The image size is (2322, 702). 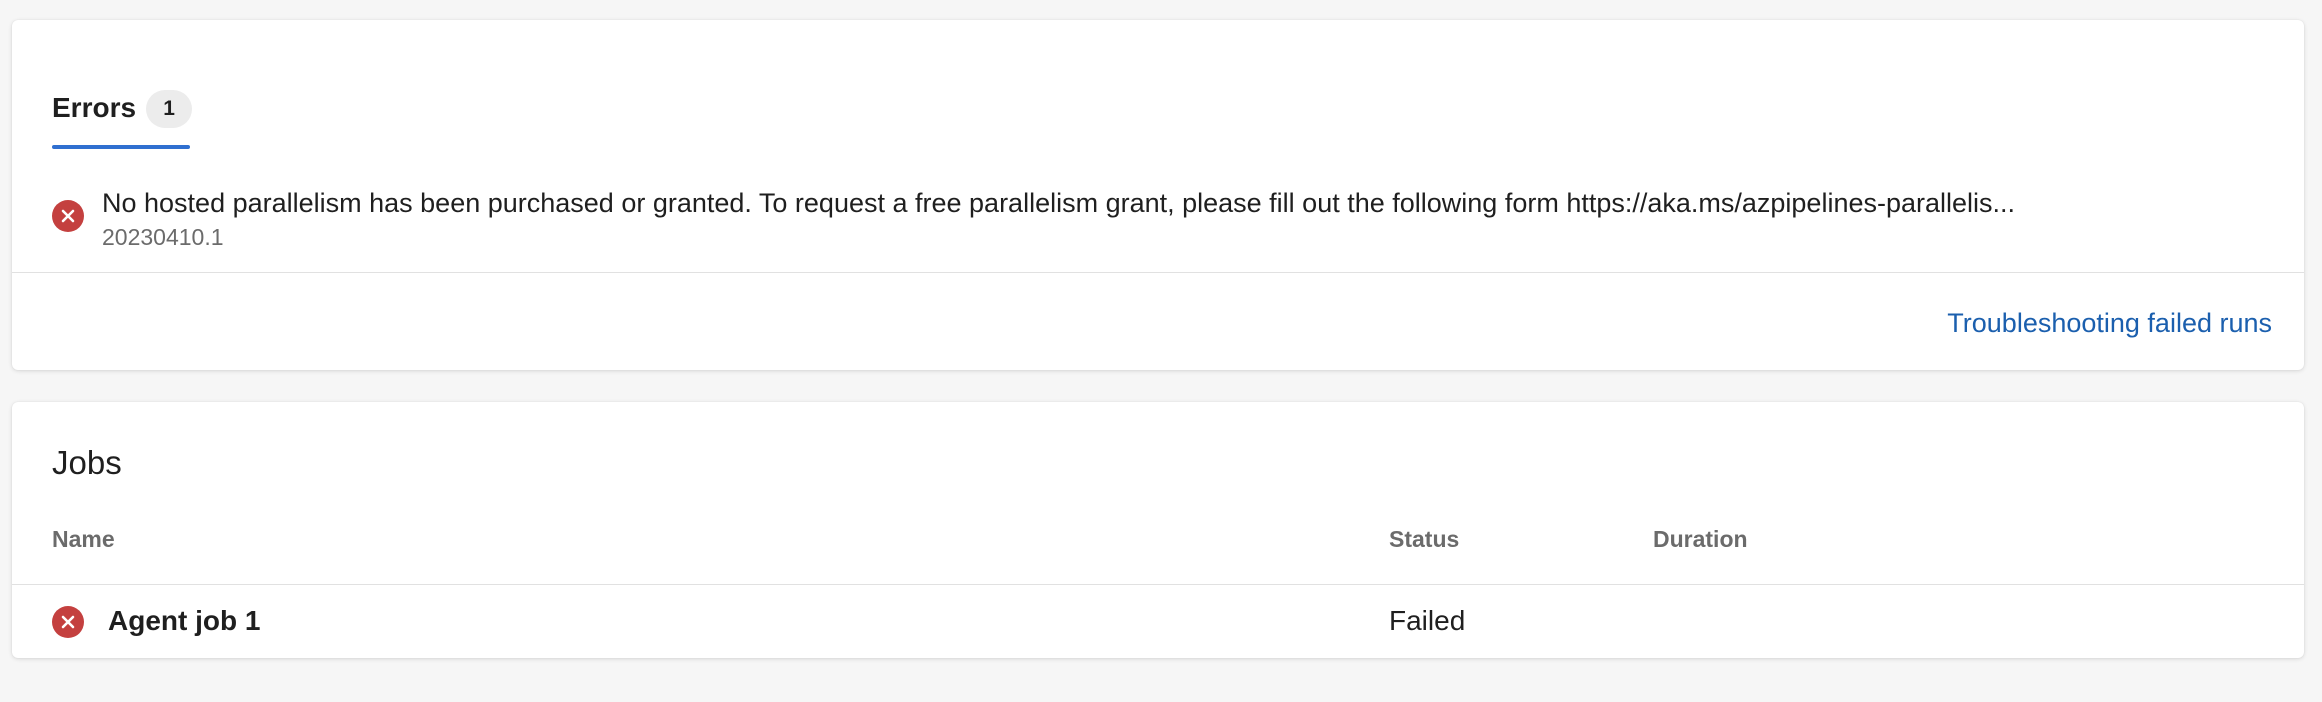 What do you see at coordinates (87, 462) in the screenshot?
I see `jobs-title: Jobs` at bounding box center [87, 462].